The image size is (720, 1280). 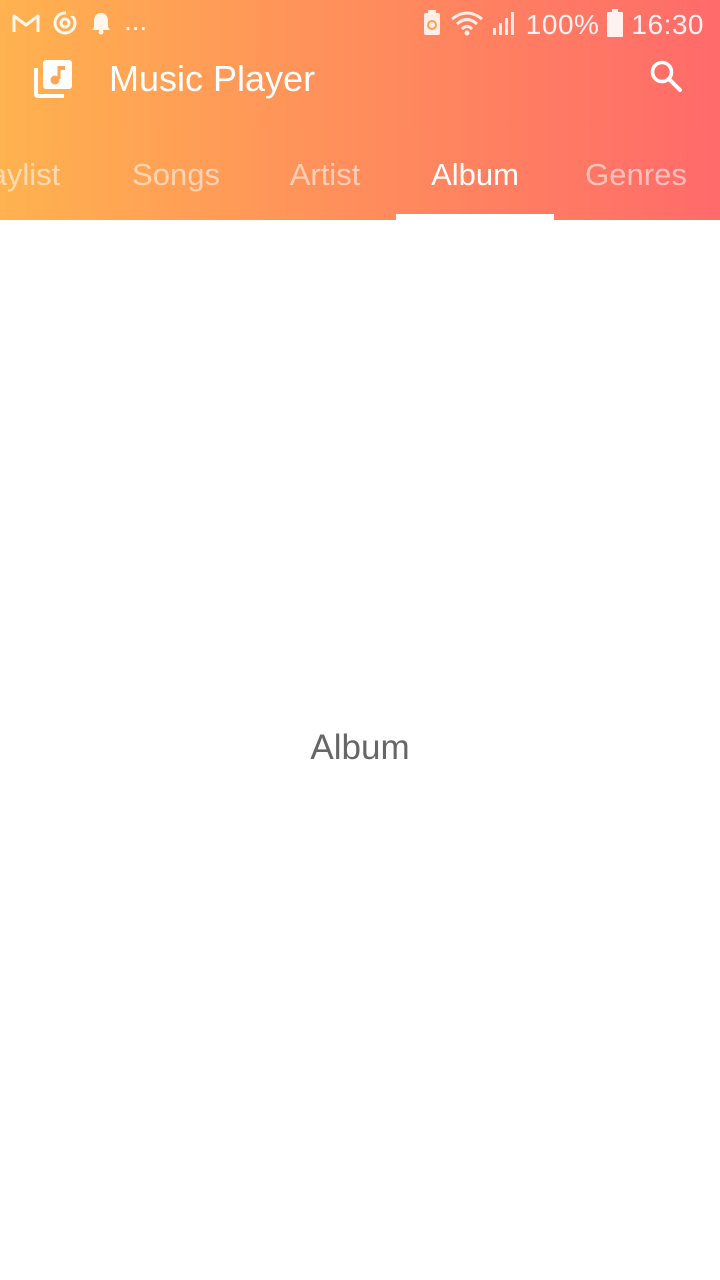 I want to click on tab-songs: Songs, so click(x=176, y=175).